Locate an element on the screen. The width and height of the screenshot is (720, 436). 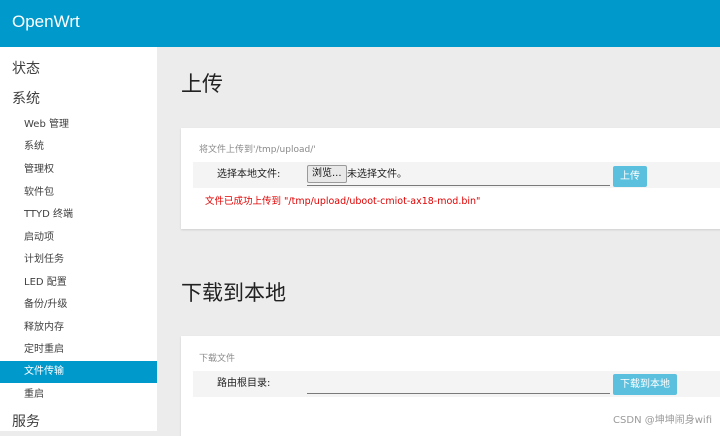
file-status: 未选择文件。 is located at coordinates (377, 174).